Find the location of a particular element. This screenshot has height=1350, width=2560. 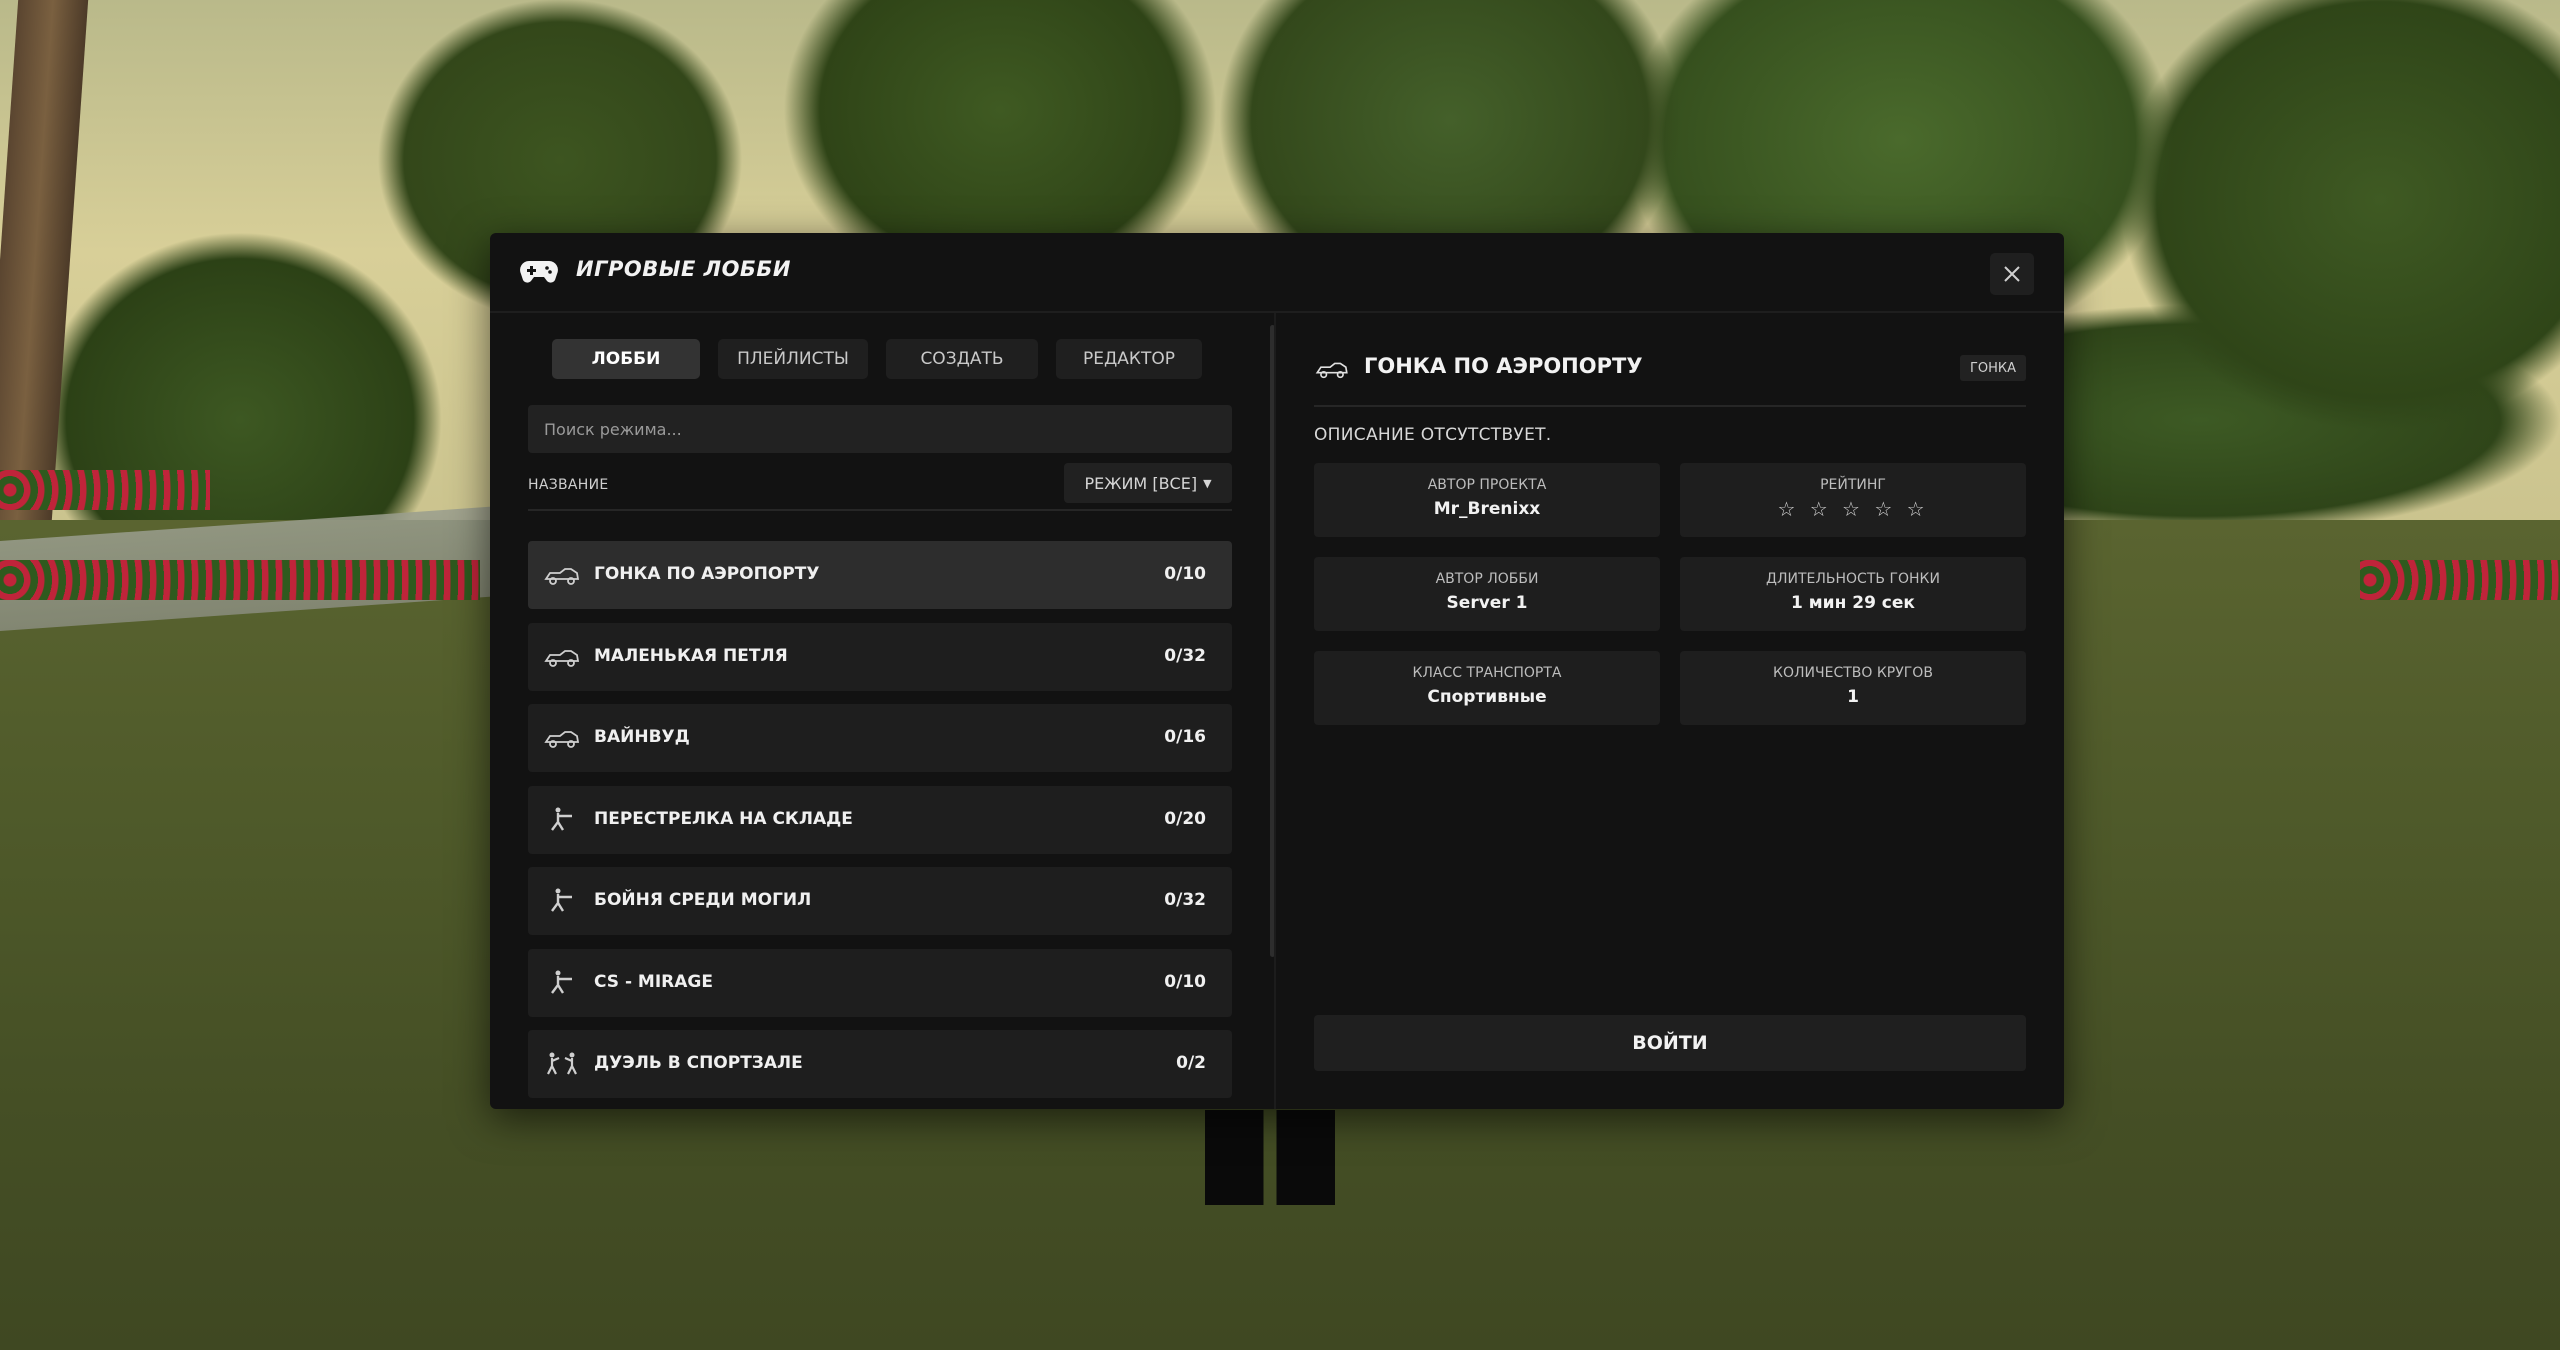

window-titlebar: ИГРОВЫЕ ЛОББИ is located at coordinates (1277, 273).